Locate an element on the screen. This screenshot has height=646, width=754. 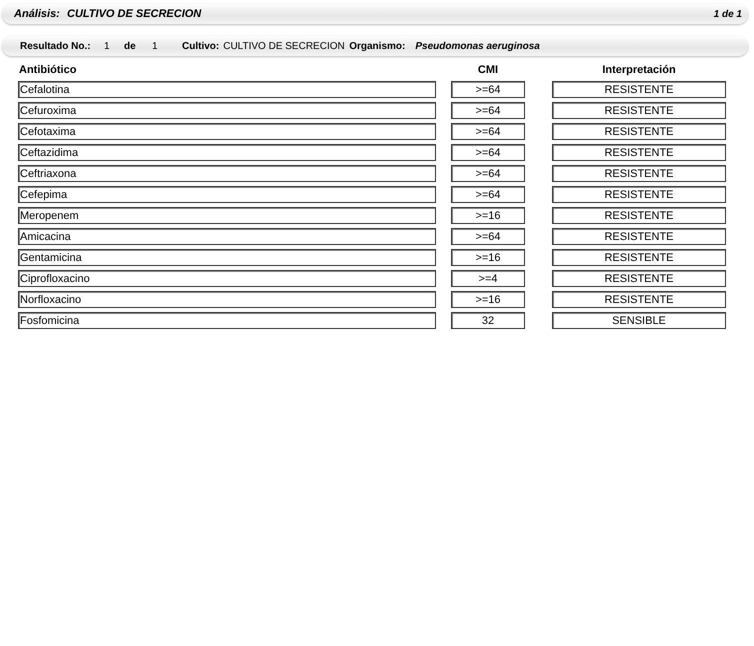
table-cell: Cefotaxima is located at coordinates (227, 131).